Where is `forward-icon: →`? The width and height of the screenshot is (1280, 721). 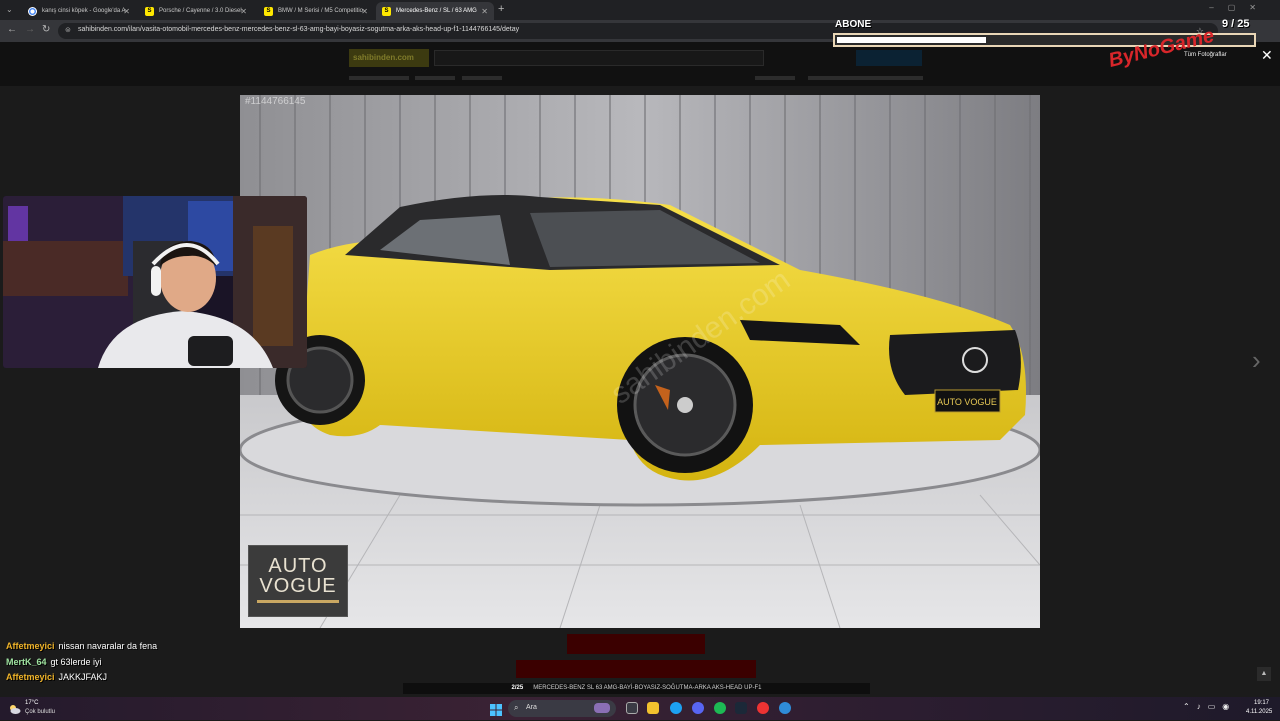 forward-icon: → is located at coordinates (30, 29).